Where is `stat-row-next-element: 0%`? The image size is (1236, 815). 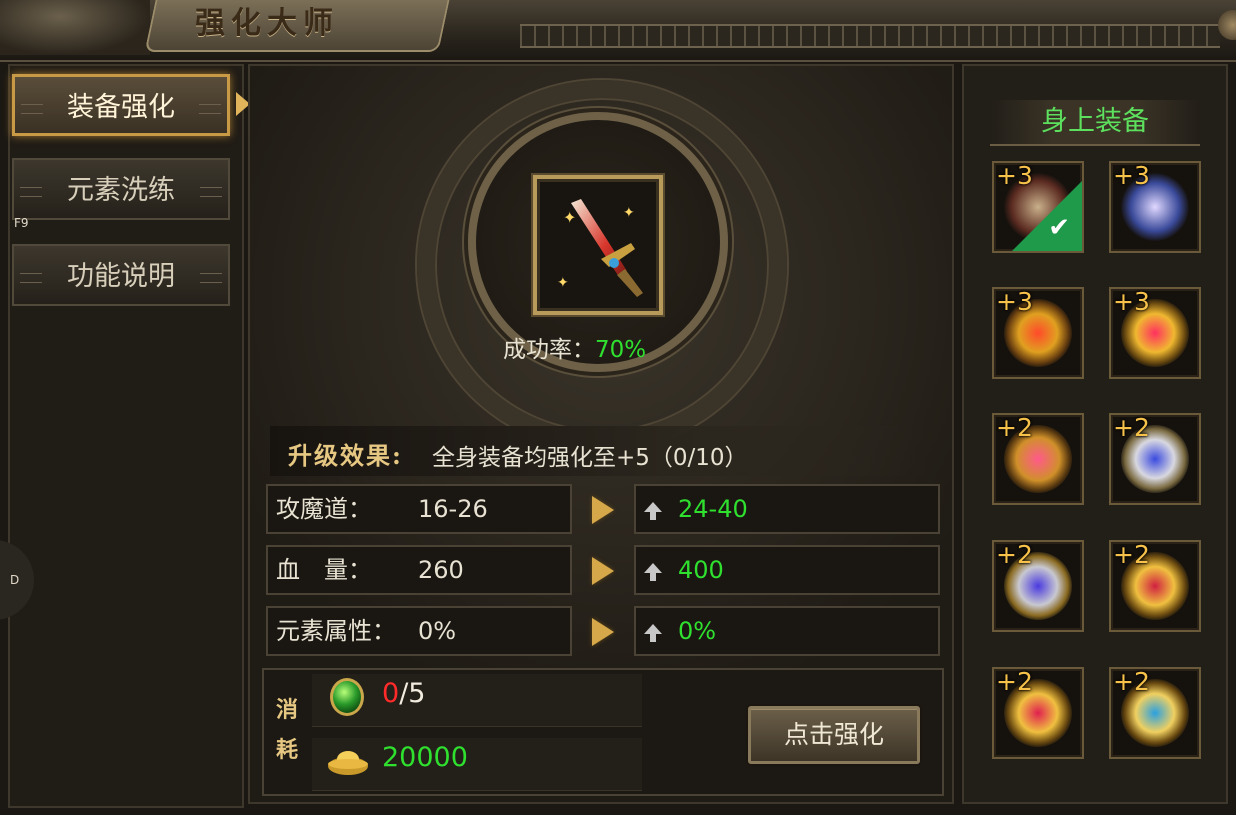
stat-row-next-element: 0% is located at coordinates (787, 631).